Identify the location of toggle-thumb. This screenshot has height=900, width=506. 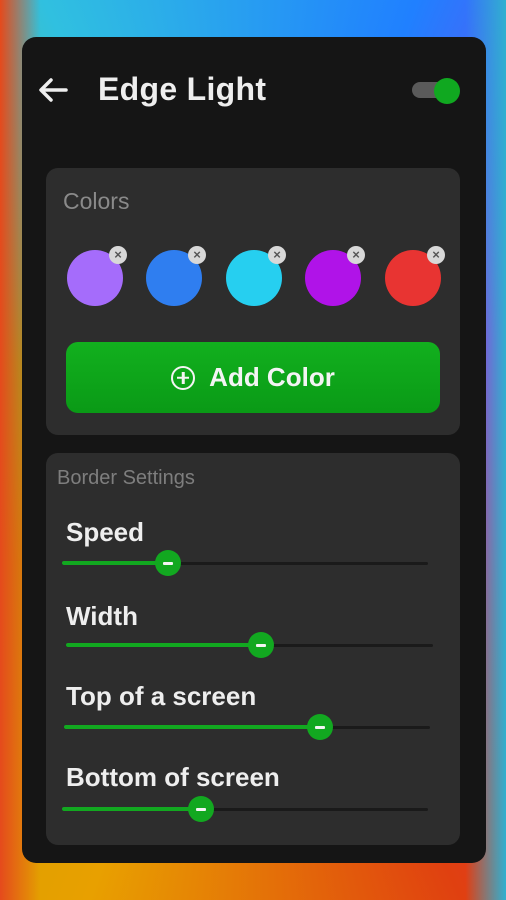
(447, 91).